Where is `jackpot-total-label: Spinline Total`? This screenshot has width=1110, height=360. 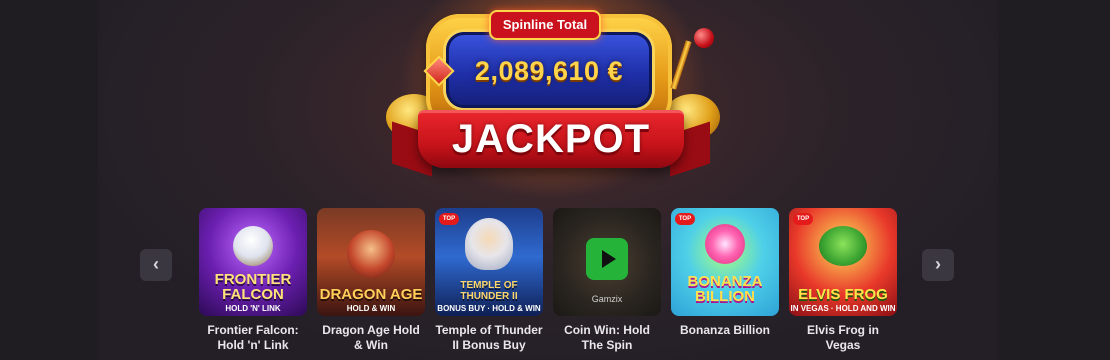 jackpot-total-label: Spinline Total is located at coordinates (545, 25).